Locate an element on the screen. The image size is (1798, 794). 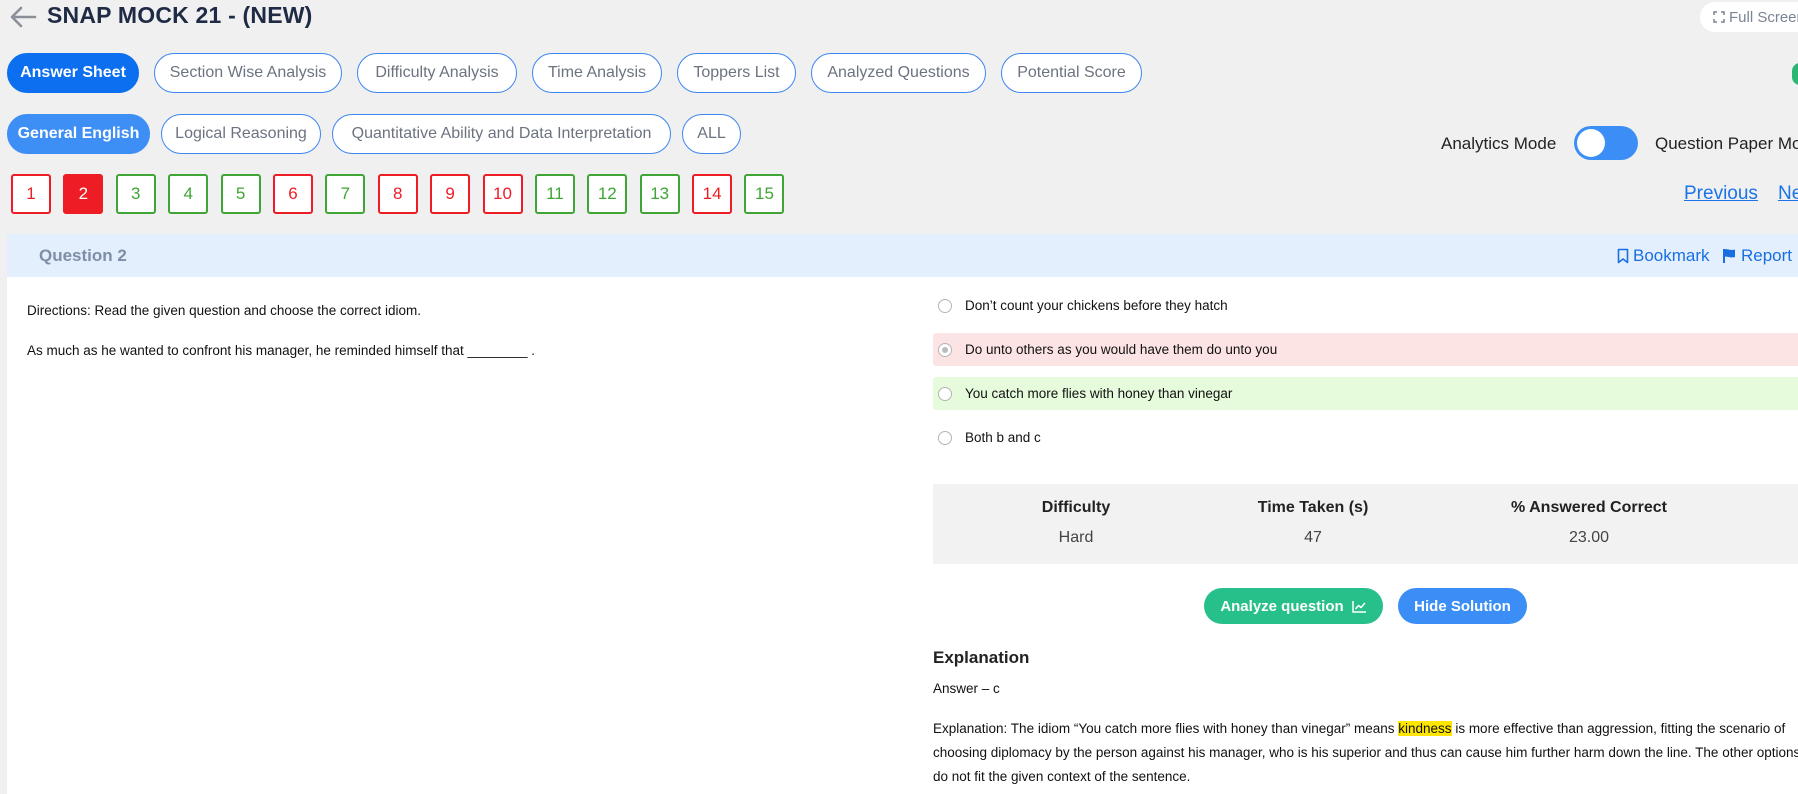
back-arrow-icon is located at coordinates (23, 17).